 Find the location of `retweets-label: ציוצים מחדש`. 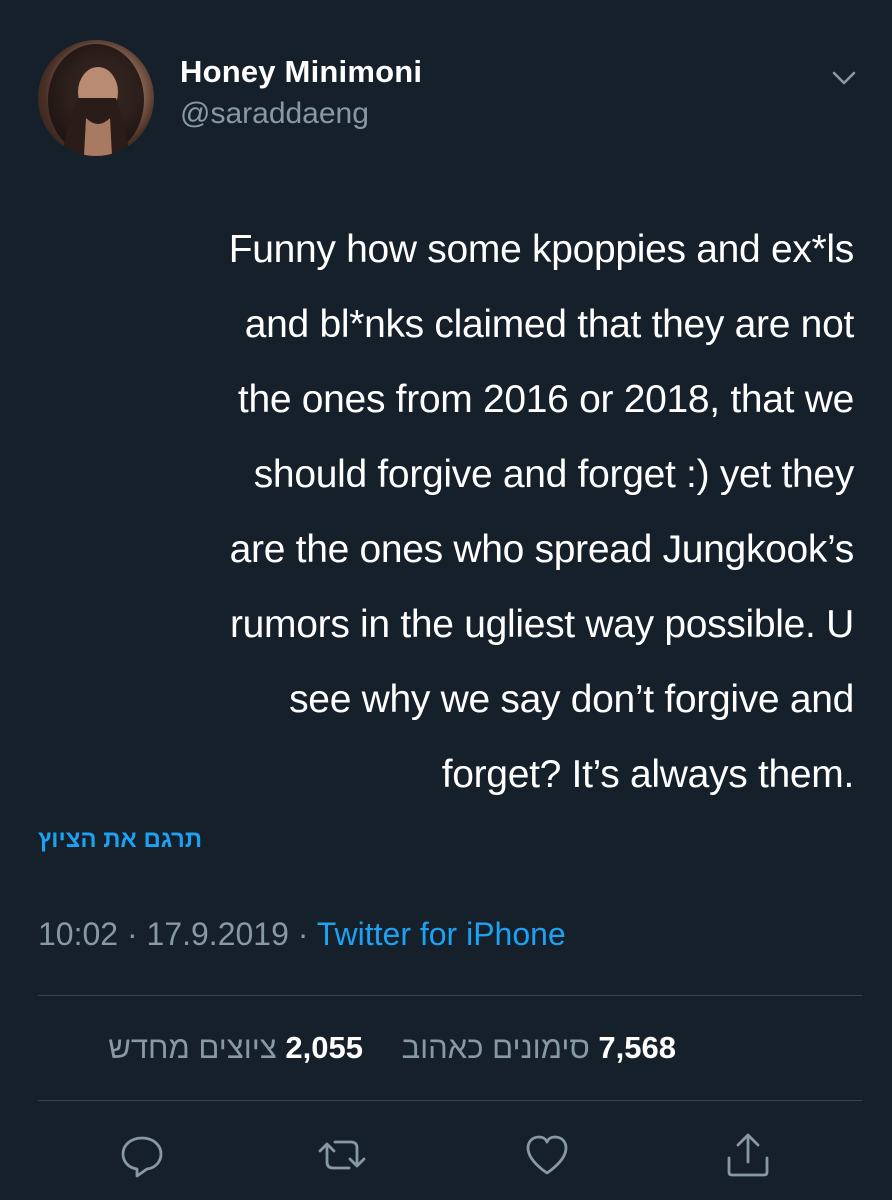

retweets-label: ציוצים מחדש is located at coordinates (192, 1047).